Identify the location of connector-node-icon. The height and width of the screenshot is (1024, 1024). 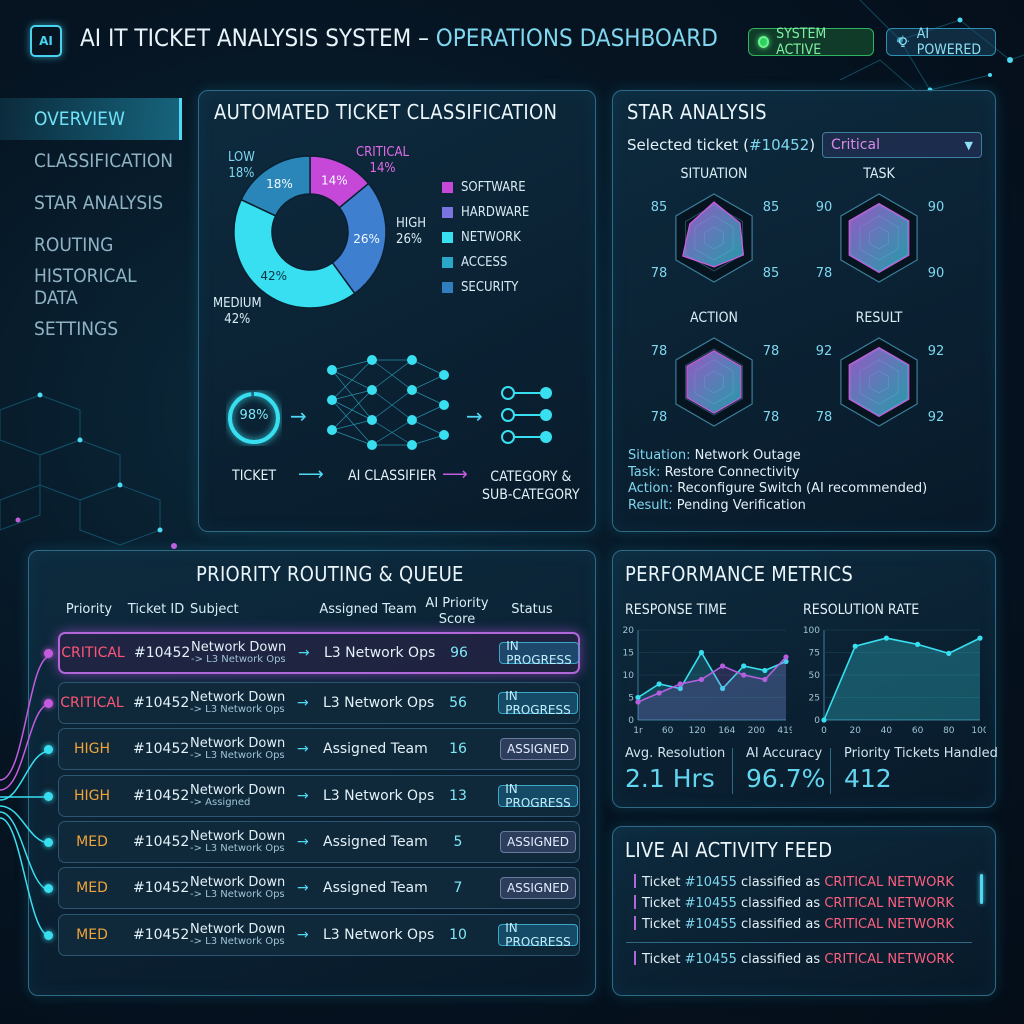
(48, 653).